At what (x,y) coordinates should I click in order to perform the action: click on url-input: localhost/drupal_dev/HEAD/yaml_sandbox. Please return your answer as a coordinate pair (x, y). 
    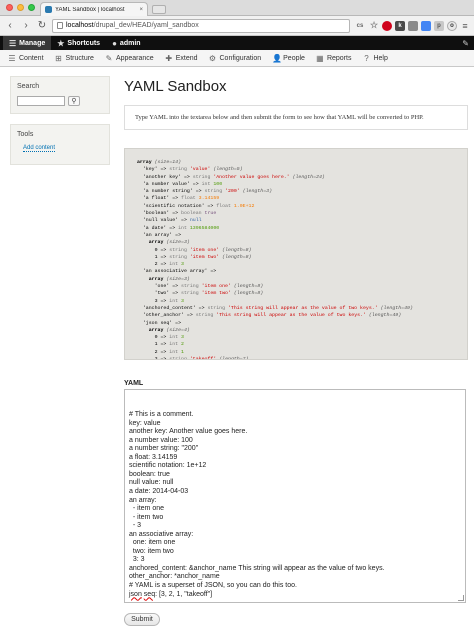
    Looking at the image, I should click on (201, 25).